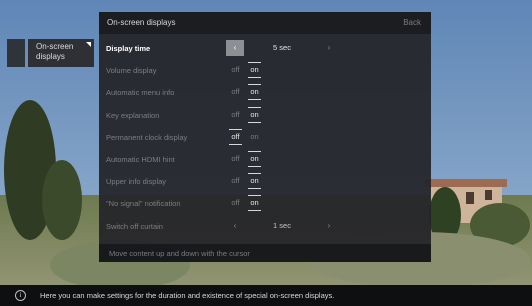 Image resolution: width=532 pixels, height=306 pixels. I want to click on display-time-stepper: ‹ 5 sec ›, so click(282, 48).